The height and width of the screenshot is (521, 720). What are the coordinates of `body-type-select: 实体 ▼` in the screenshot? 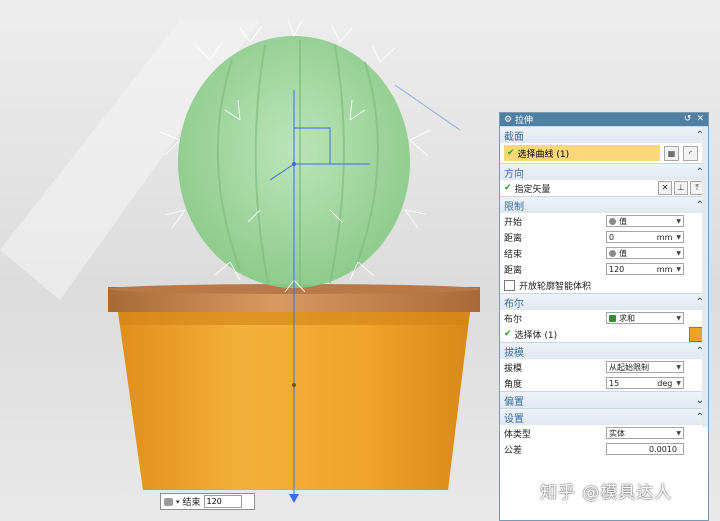 It's located at (645, 433).